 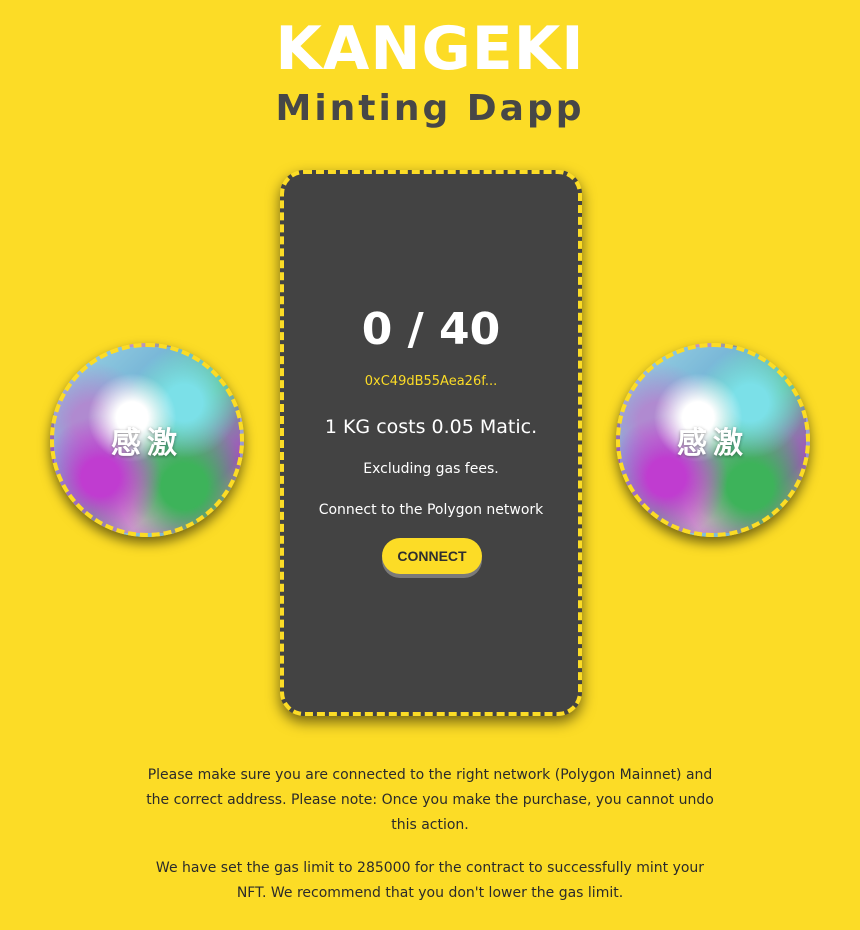 I want to click on nft-preview-right-text: 感激, so click(x=713, y=443).